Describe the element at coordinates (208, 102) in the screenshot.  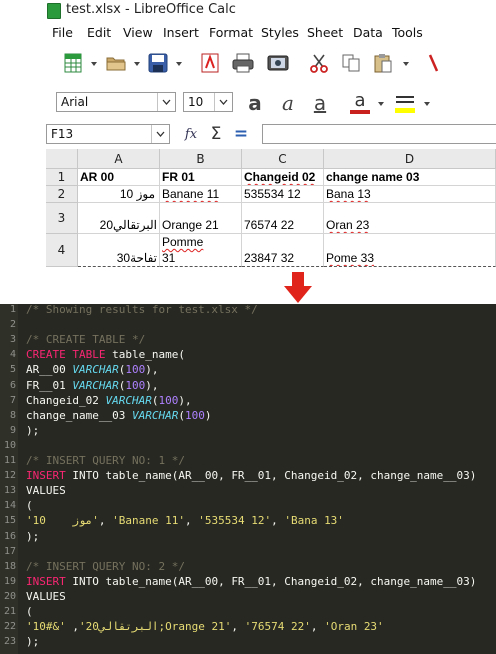
I see `font-size-combo: 10` at that location.